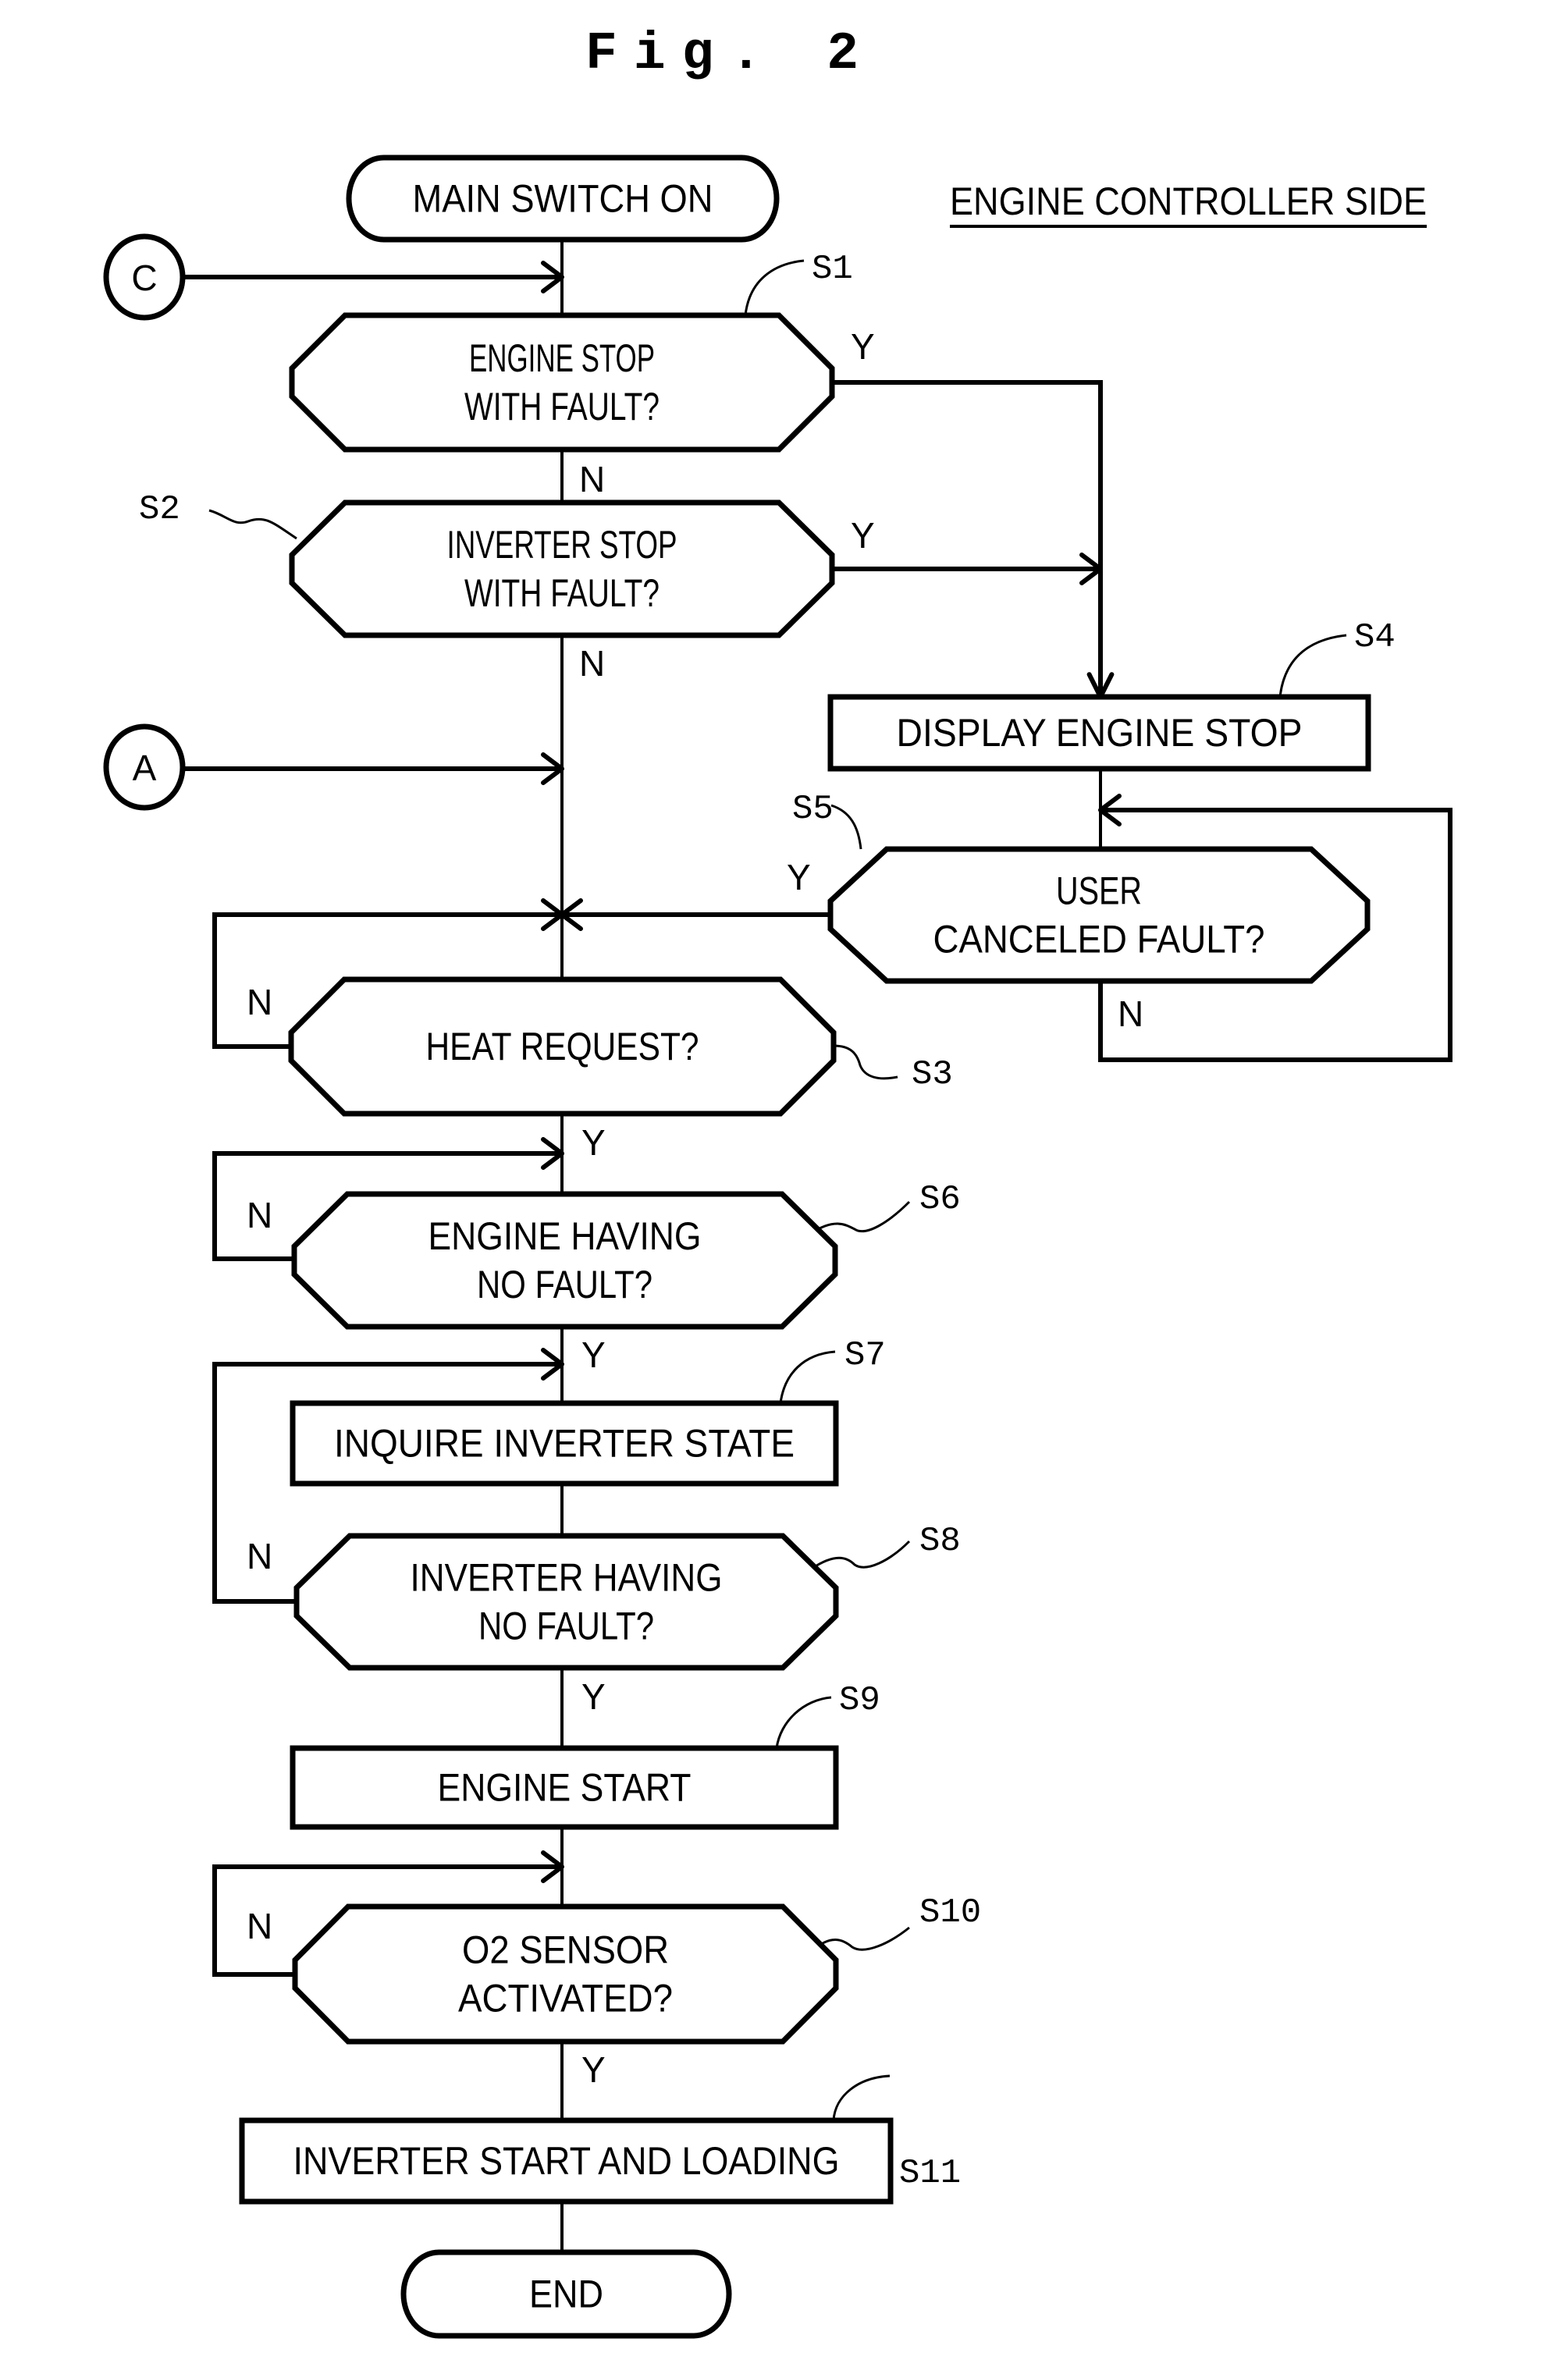  Describe the element at coordinates (832, 269) in the screenshot. I see `step-label-s1: S1` at that location.